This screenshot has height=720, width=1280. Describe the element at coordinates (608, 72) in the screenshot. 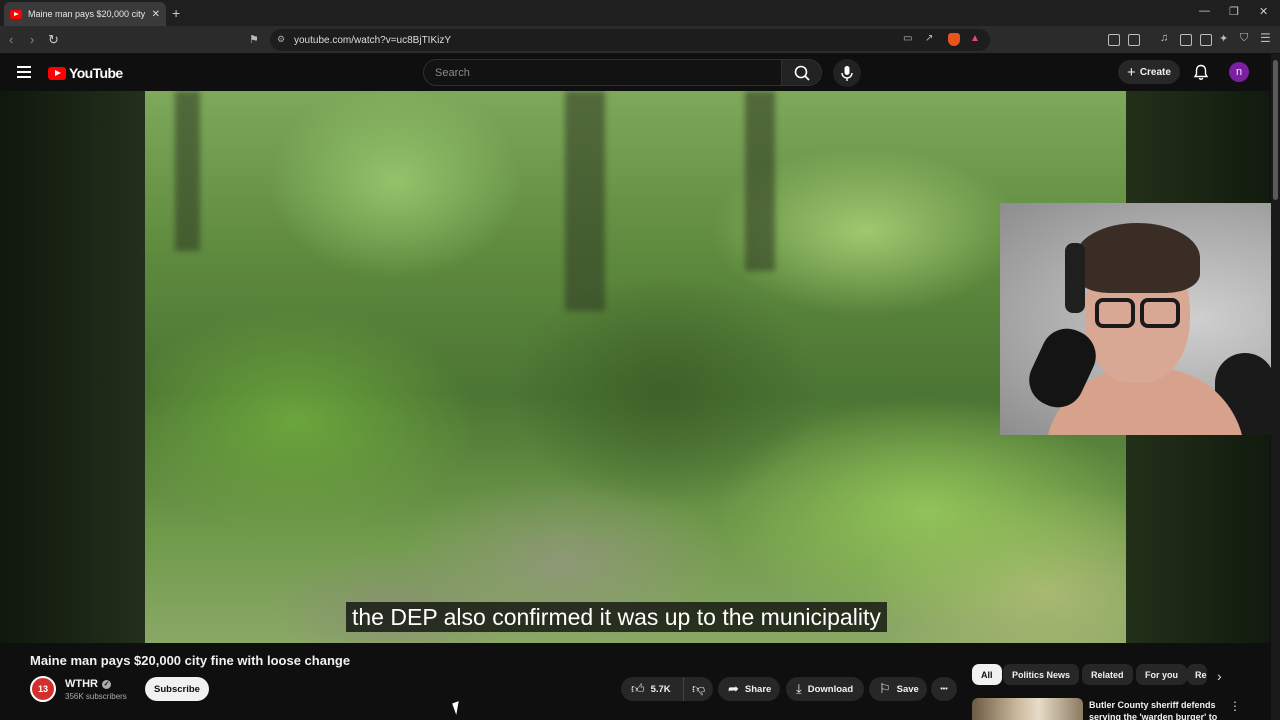

I see `search-input` at that location.